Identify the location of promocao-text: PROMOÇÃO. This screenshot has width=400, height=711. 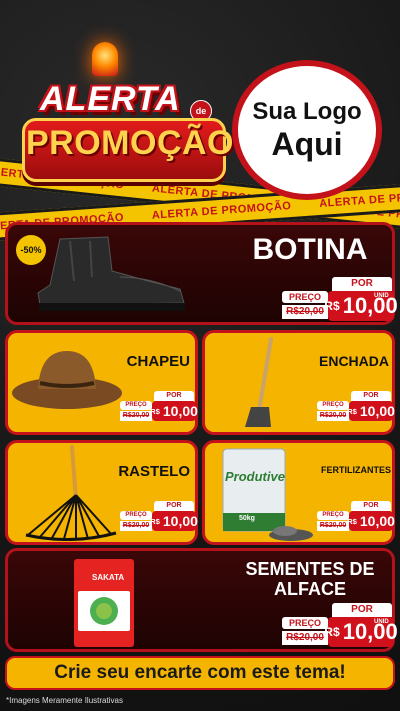
(130, 143).